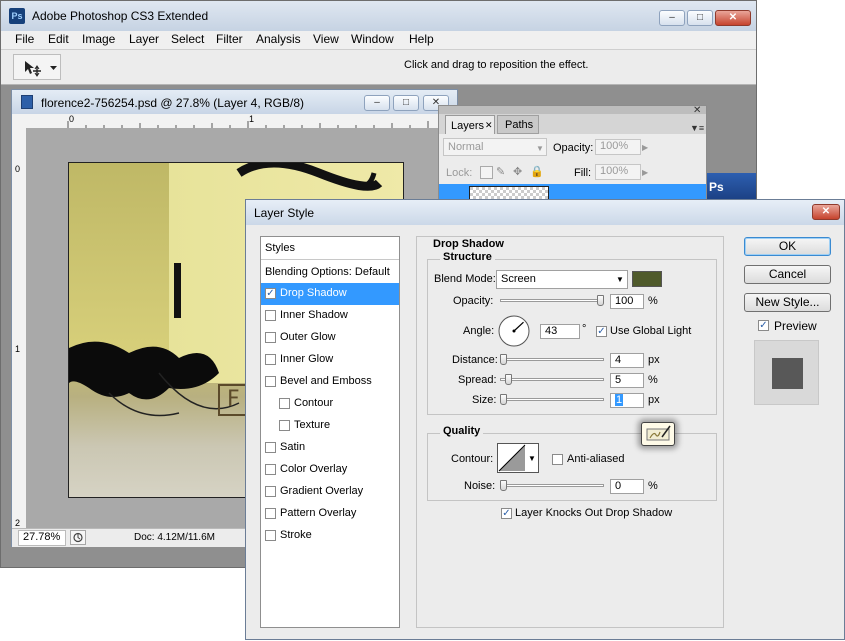  Describe the element at coordinates (627, 400) in the screenshot. I see `size-field: 1` at that location.